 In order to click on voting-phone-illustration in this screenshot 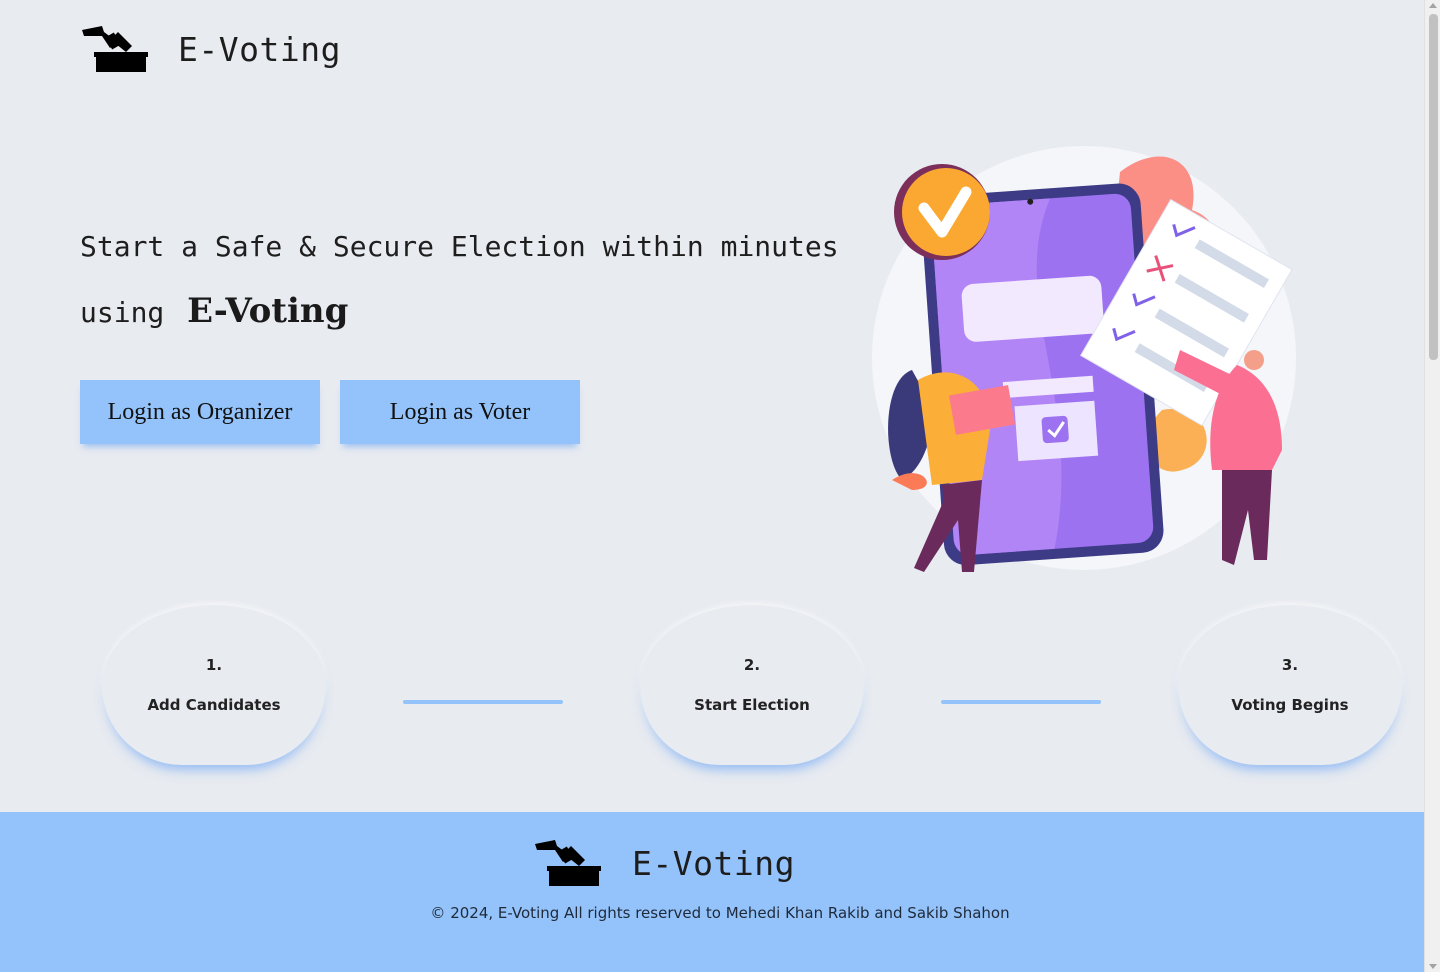, I will do `click(1084, 359)`.